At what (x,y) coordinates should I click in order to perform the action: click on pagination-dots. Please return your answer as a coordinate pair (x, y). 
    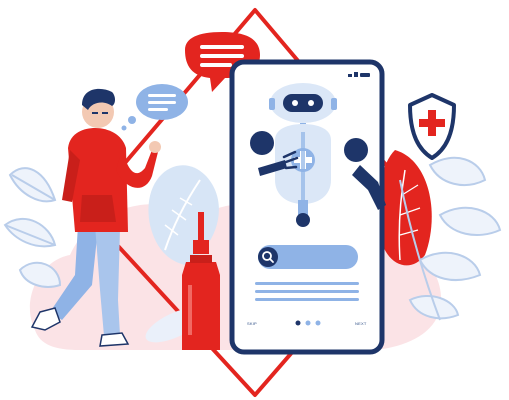
    Looking at the image, I should click on (308, 323).